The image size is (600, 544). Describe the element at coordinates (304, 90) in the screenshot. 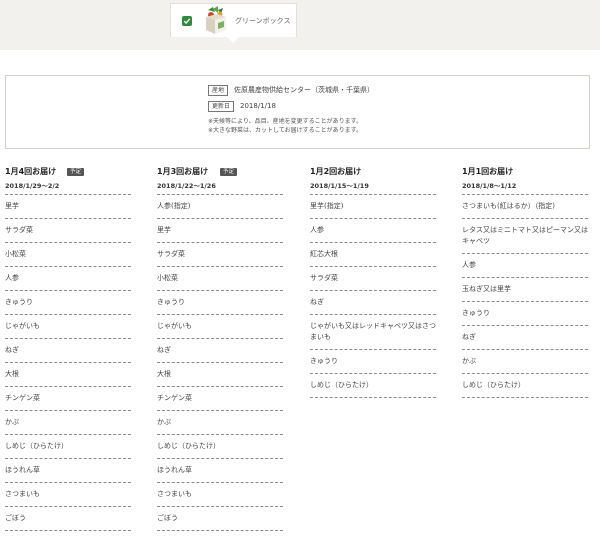

I see `origin-value: 佐原農産物供給センター（茨城県・千葉県）` at that location.